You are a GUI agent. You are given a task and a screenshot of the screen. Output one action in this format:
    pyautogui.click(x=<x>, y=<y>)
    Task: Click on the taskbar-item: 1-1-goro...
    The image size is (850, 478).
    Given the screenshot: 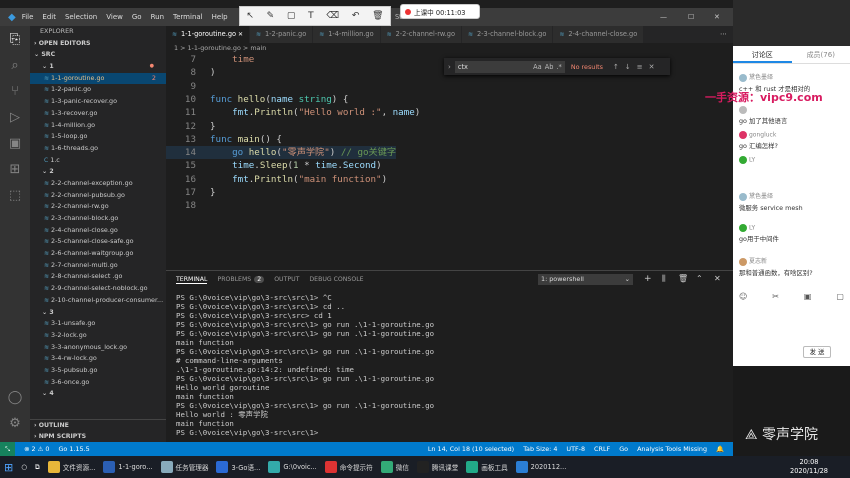 What is the action you would take?
    pyautogui.click(x=127, y=467)
    